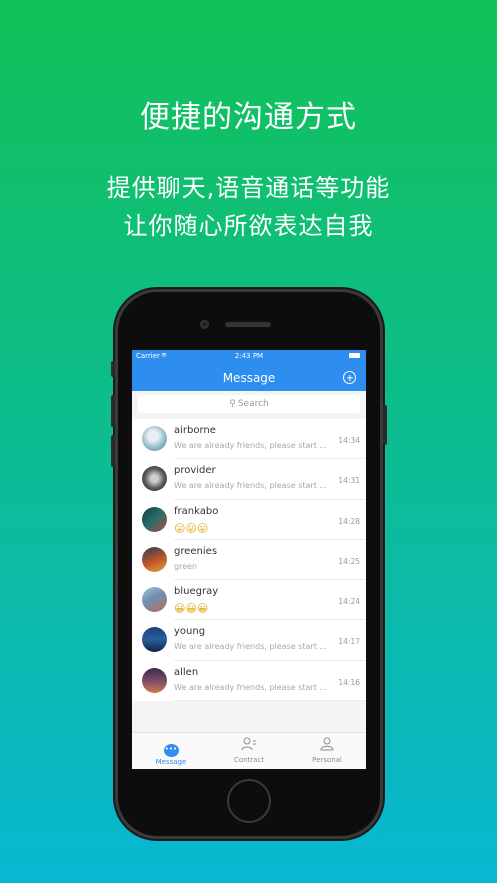  I want to click on message-time: 14:31, so click(349, 481).